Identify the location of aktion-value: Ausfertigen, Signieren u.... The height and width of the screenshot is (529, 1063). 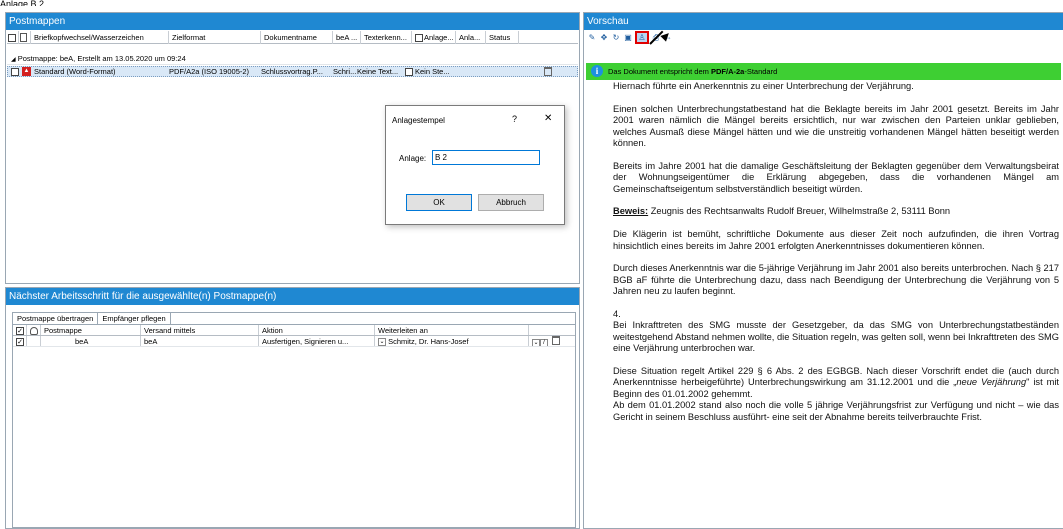
(305, 341).